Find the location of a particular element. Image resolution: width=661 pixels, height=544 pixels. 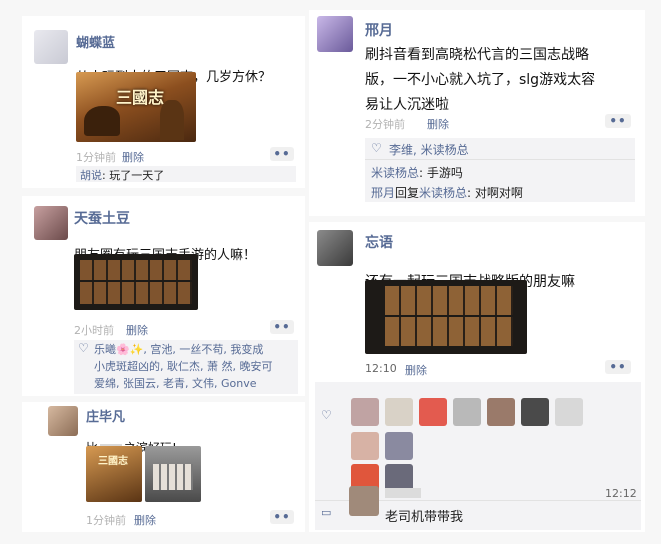

comment-line: 邢月回复米读杨总: 对啊对啊 is located at coordinates (447, 192).